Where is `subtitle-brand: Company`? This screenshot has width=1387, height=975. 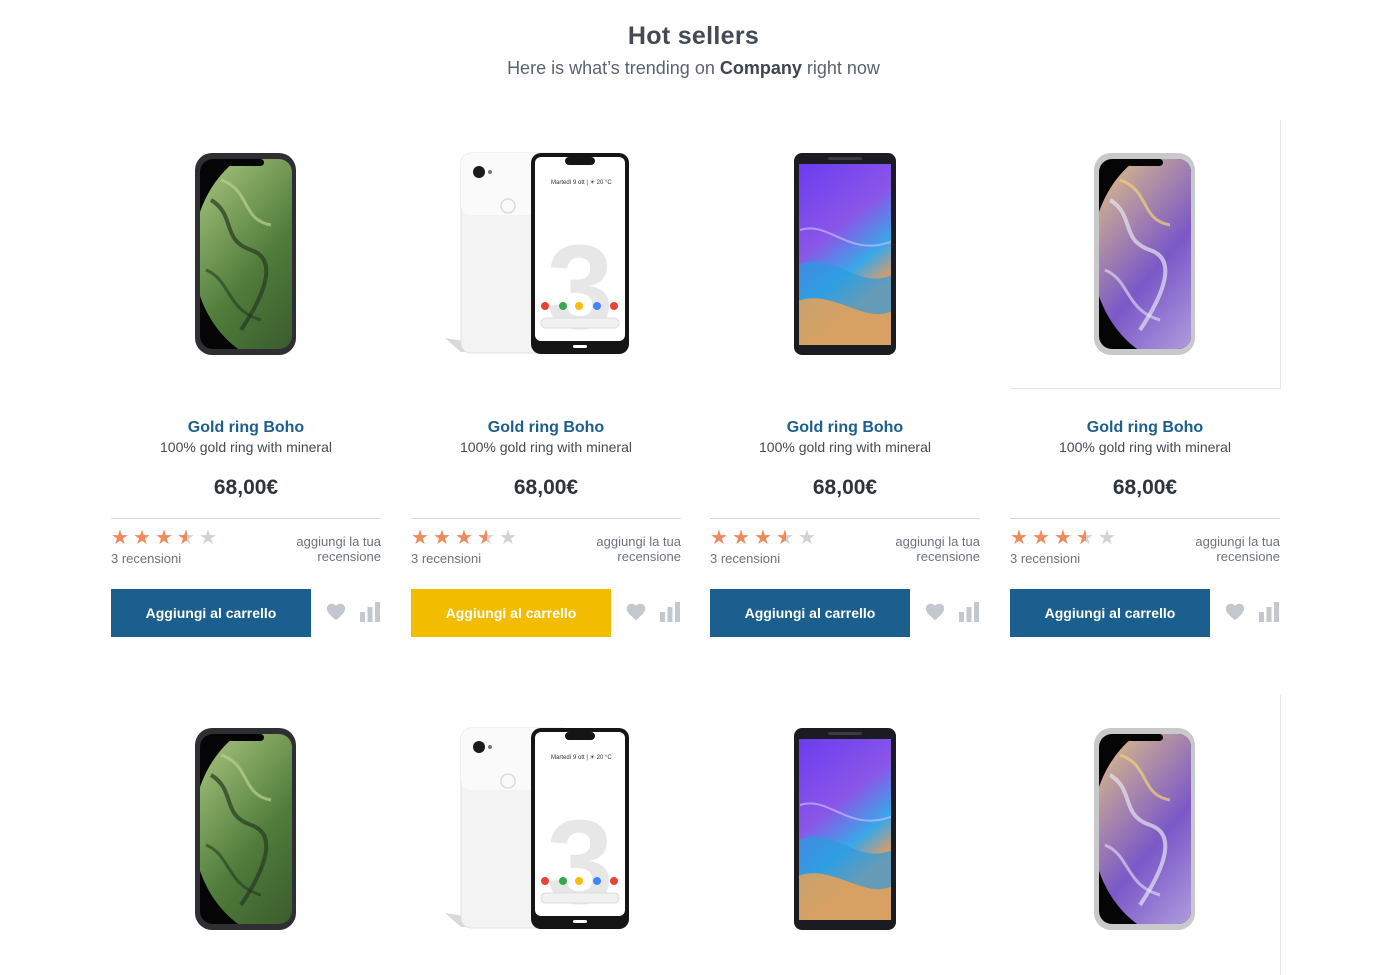 subtitle-brand: Company is located at coordinates (760, 68).